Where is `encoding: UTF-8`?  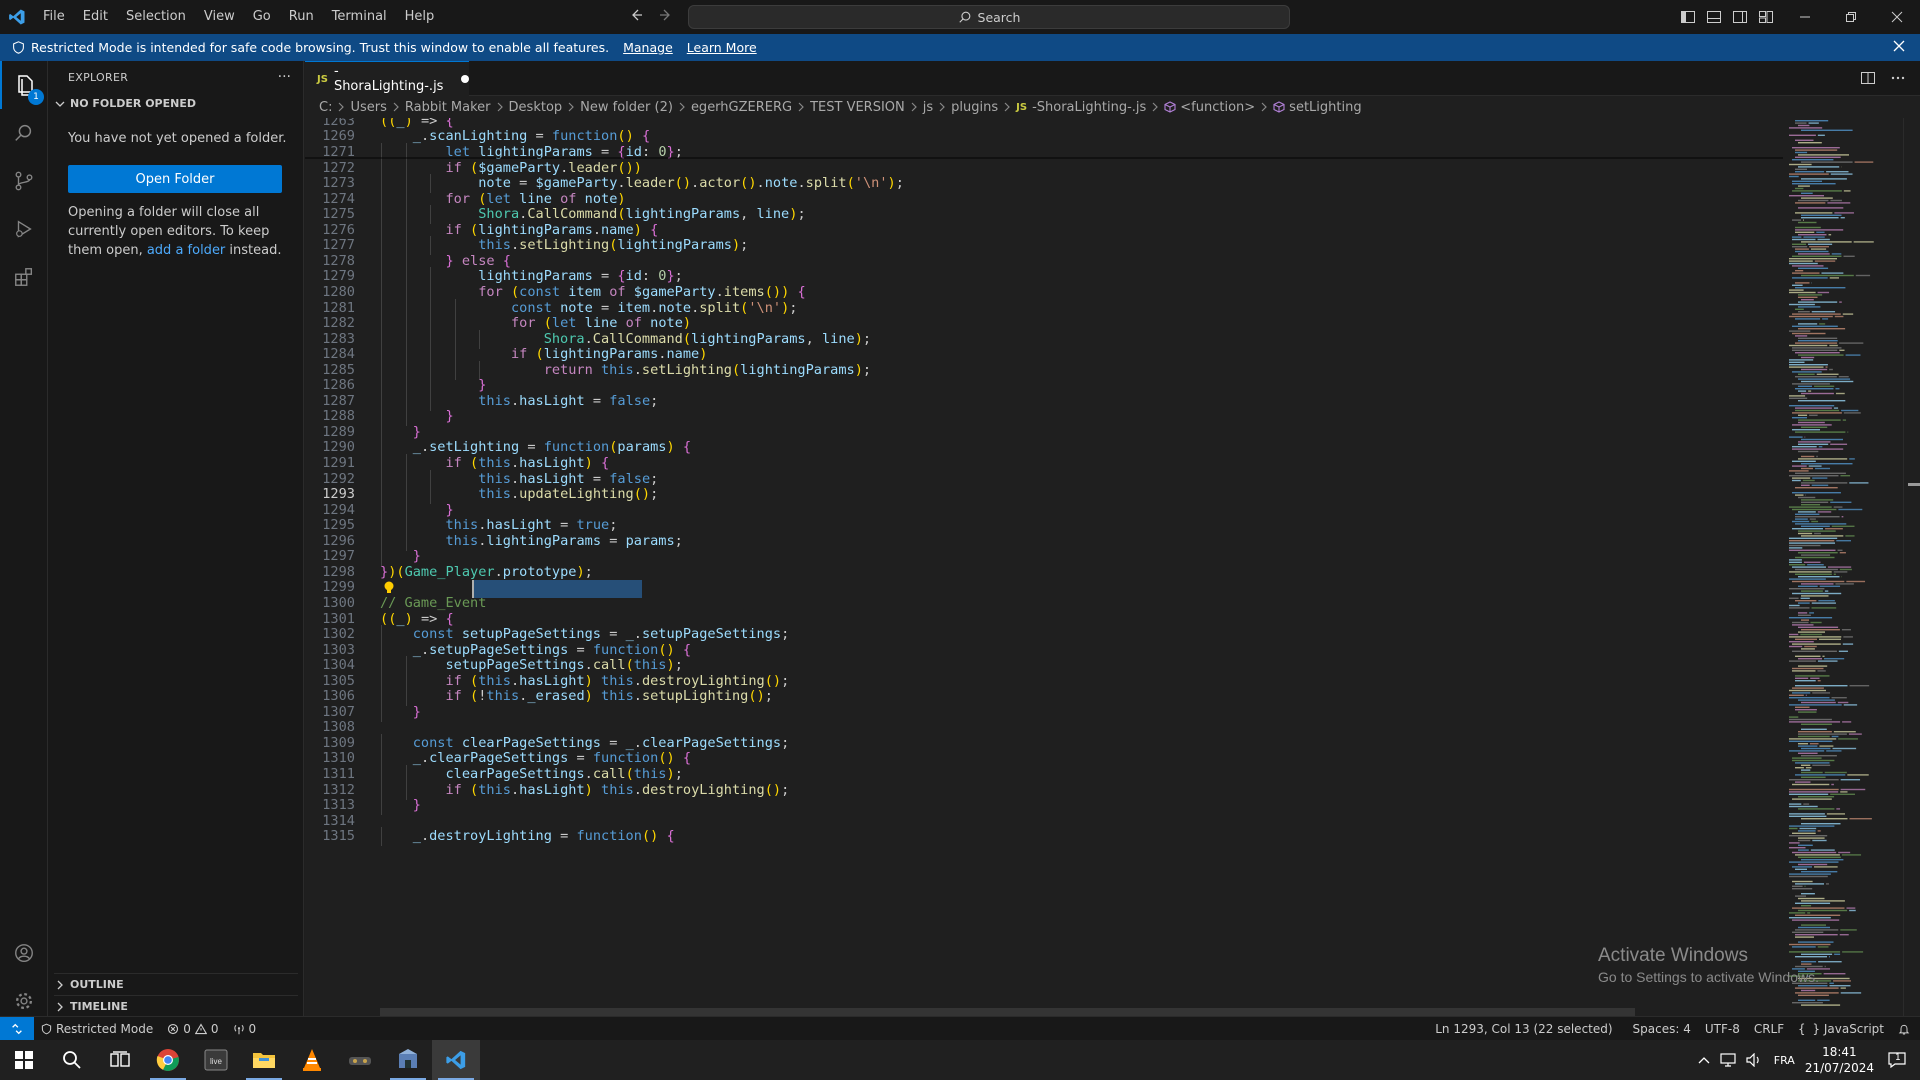
encoding: UTF-8 is located at coordinates (1722, 1029).